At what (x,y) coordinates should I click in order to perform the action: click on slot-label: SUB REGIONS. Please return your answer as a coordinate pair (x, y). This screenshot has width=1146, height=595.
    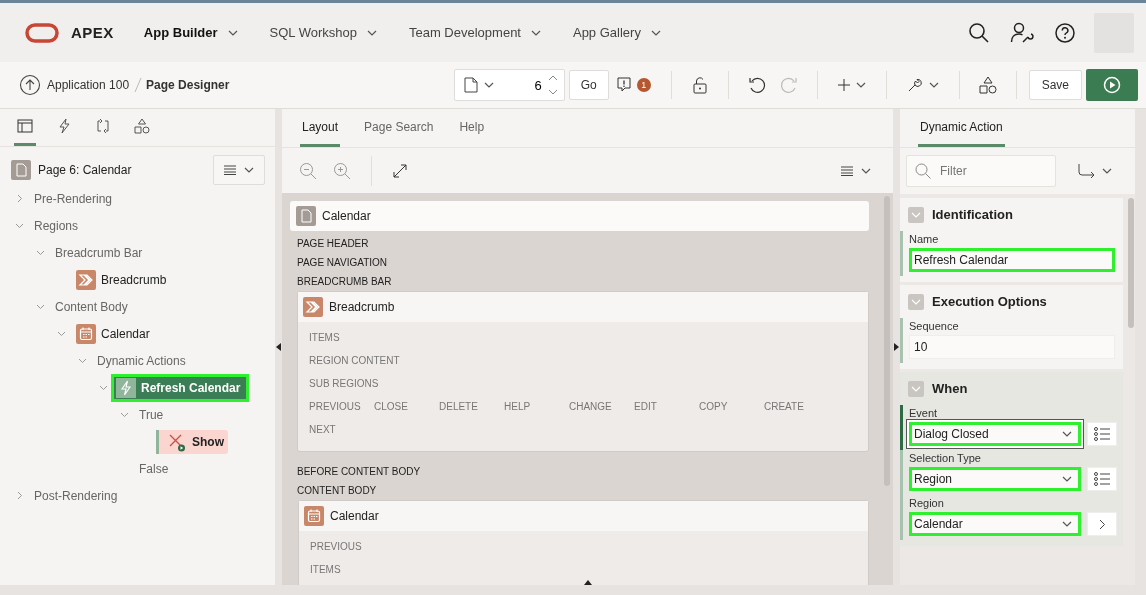
    Looking at the image, I should click on (344, 383).